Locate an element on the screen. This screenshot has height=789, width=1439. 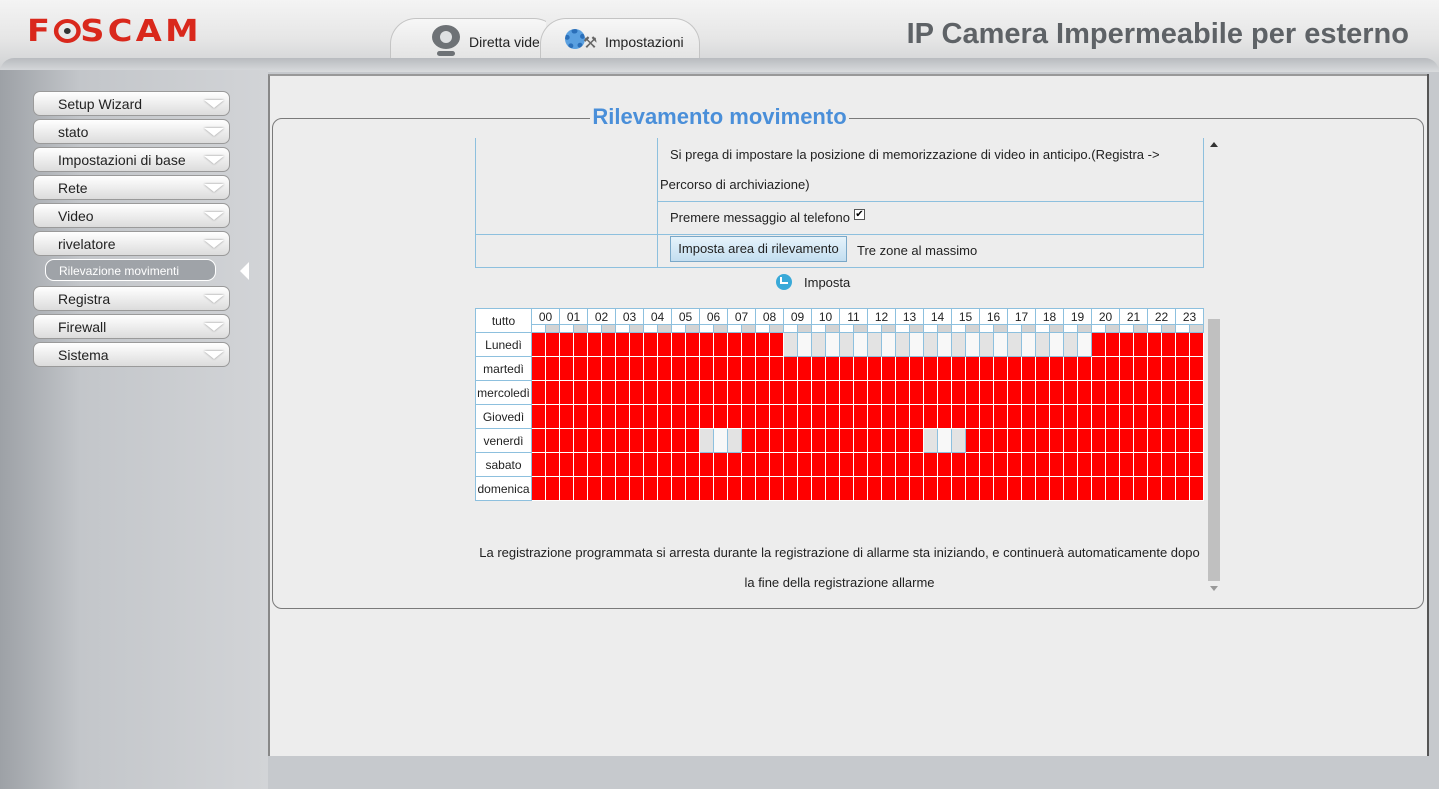
day-label: venerdì is located at coordinates (503, 440).